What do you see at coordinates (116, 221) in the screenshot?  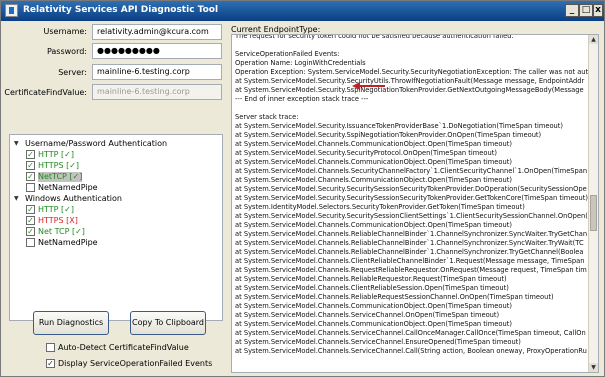 I see `tree-item-https: ✓ HTTPS [X]` at bounding box center [116, 221].